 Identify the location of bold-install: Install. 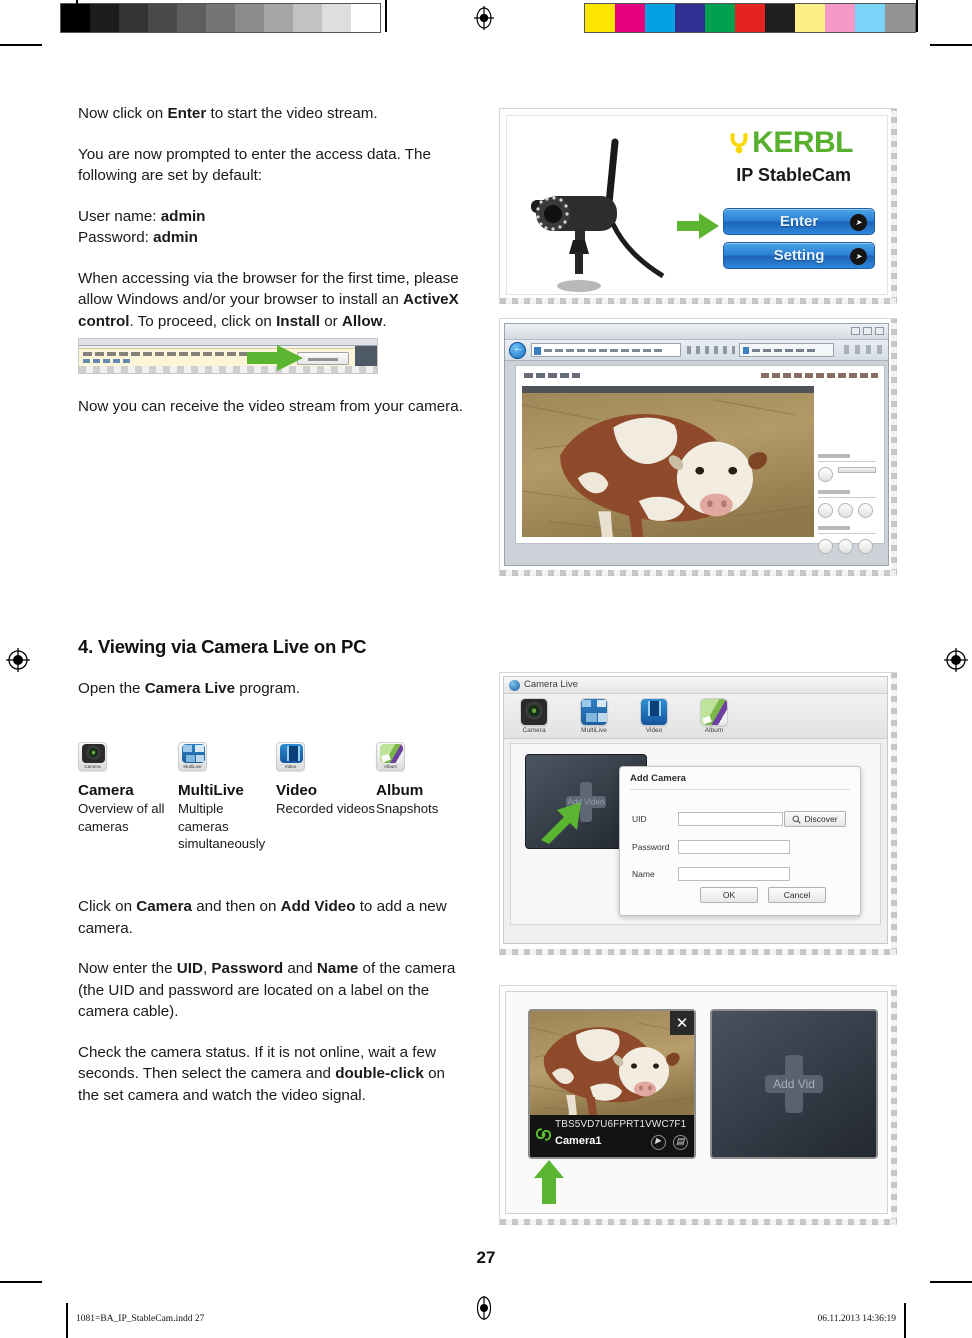
(298, 322).